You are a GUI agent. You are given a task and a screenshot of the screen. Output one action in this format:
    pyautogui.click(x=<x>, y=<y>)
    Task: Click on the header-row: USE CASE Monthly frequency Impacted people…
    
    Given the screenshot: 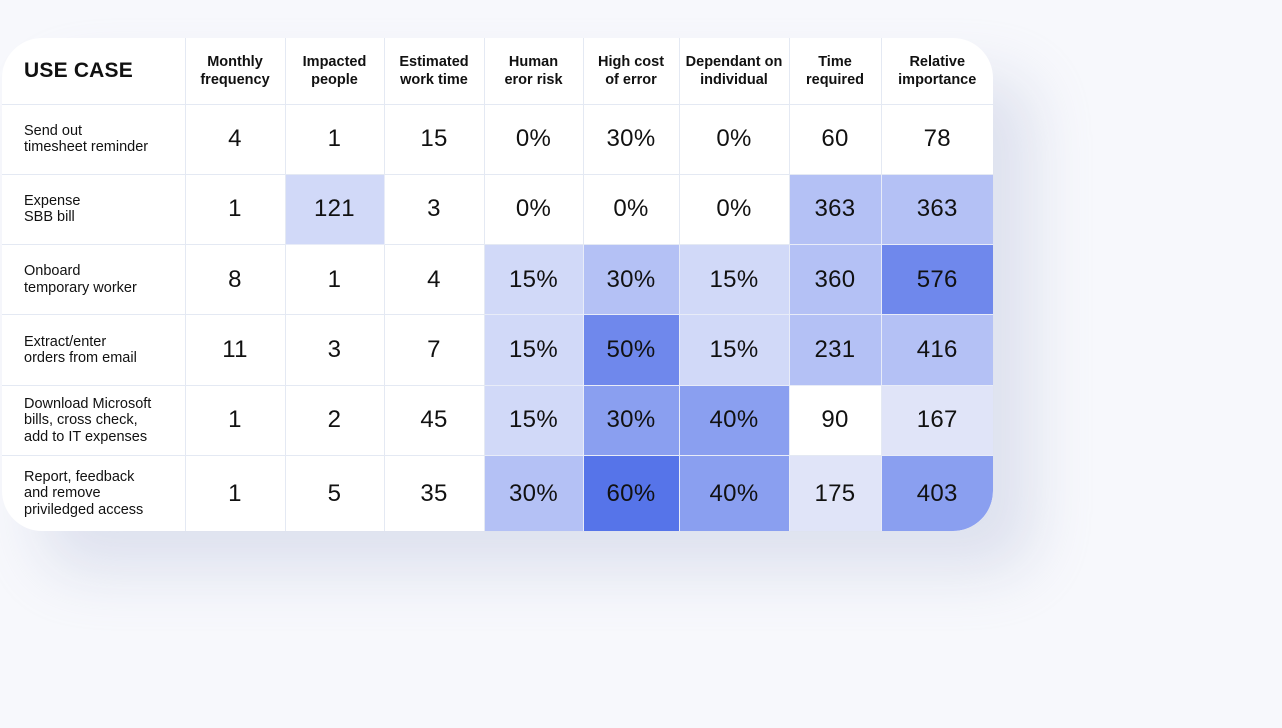 What is the action you would take?
    pyautogui.click(x=497, y=71)
    